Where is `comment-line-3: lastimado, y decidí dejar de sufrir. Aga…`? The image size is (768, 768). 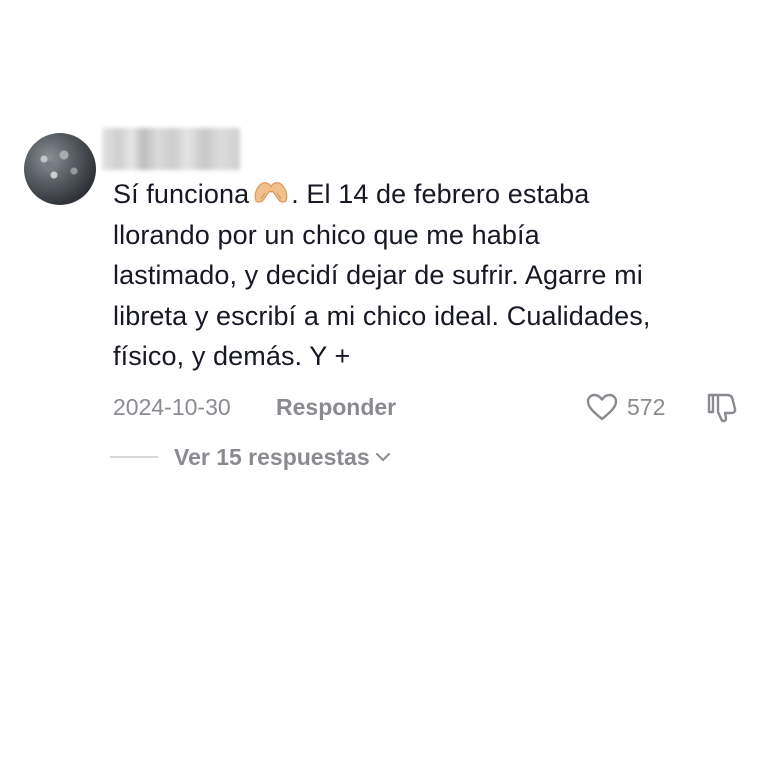
comment-line-3: lastimado, y decidí dejar de sufrir. Aga… is located at coordinates (378, 275).